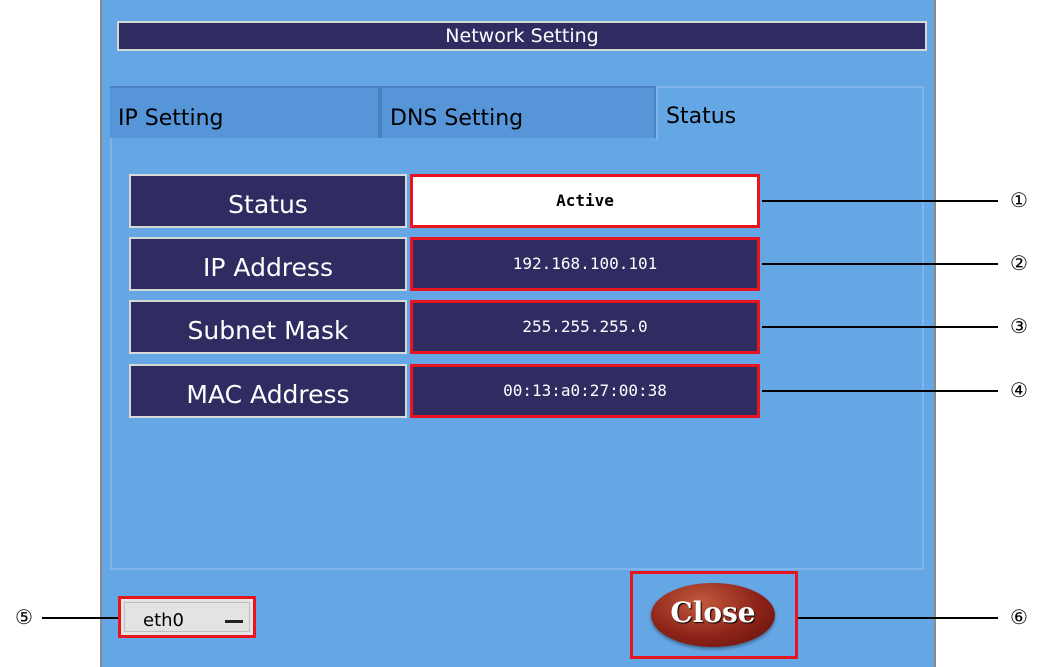 This screenshot has width=1051, height=667. I want to click on tab-dns-setting: DNS Setting, so click(518, 112).